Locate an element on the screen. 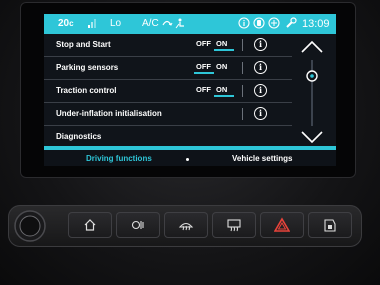  setting-label: Diagnostics is located at coordinates (79, 136).